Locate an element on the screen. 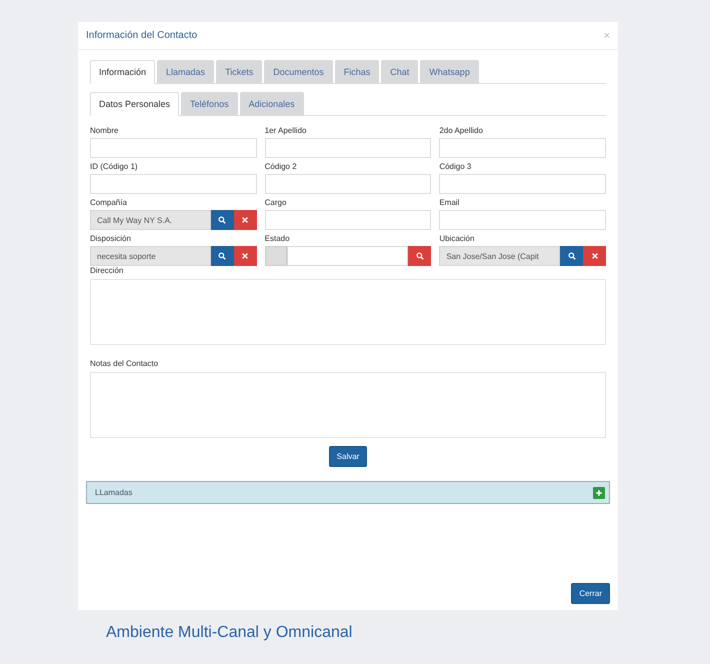 The image size is (710, 664). field-label: Código 3 is located at coordinates (455, 166).